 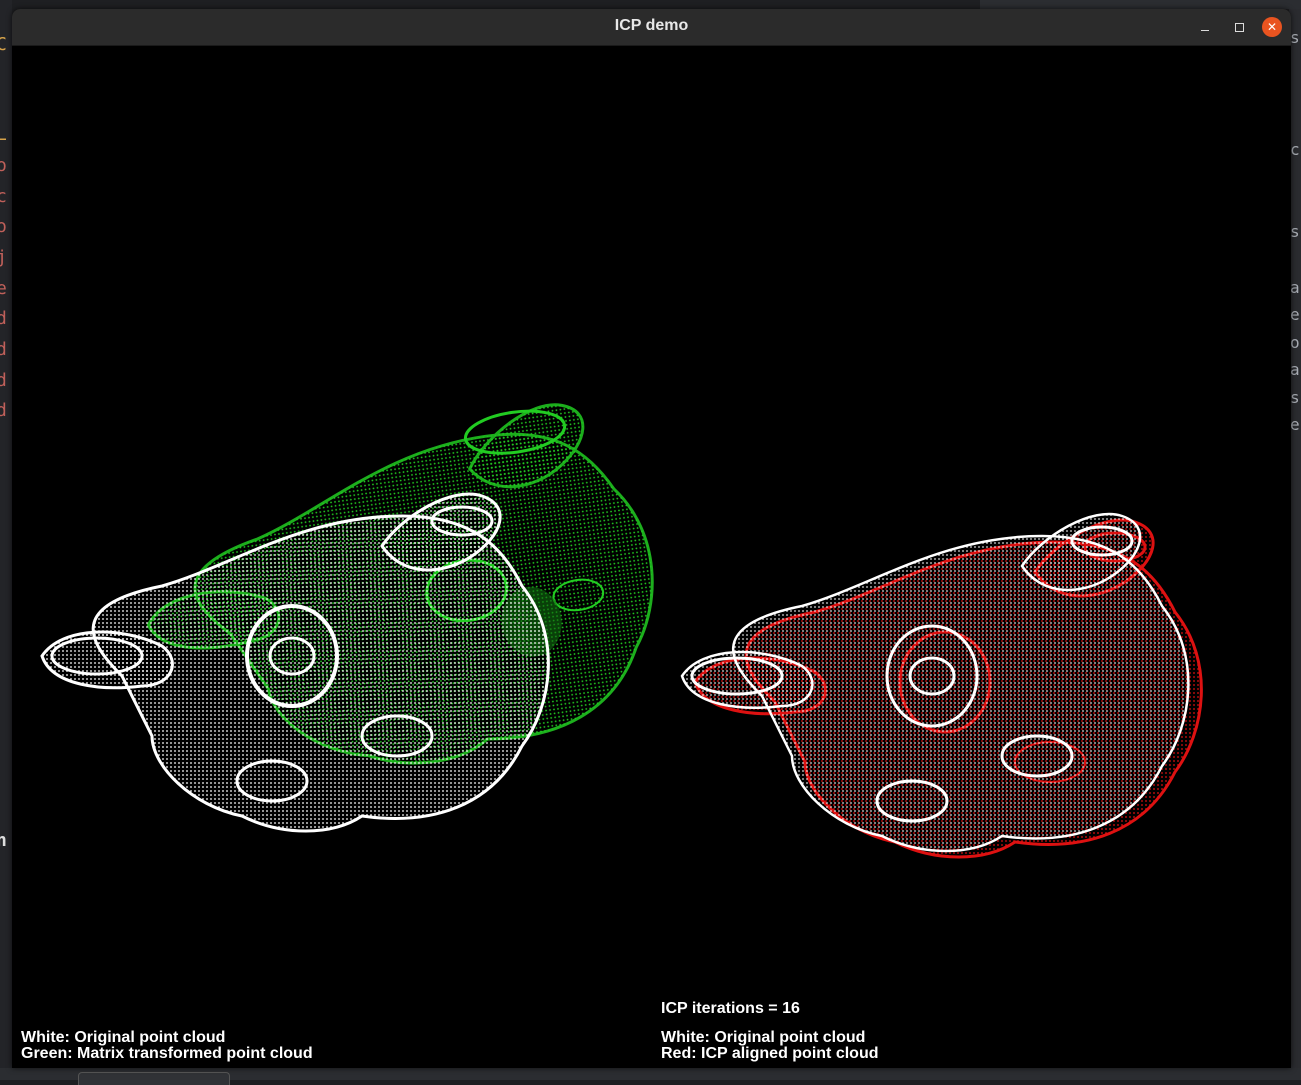 I want to click on minimize-button, so click(x=1205, y=27).